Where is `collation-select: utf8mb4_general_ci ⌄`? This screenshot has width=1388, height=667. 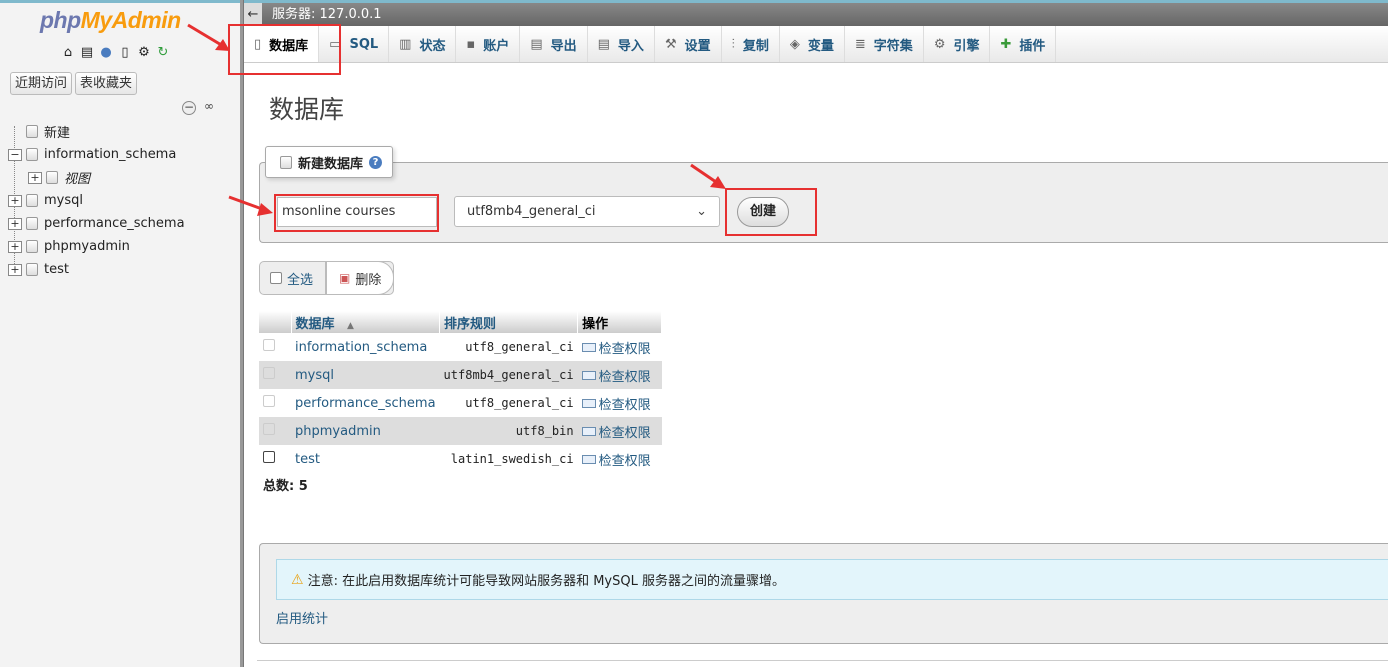 collation-select: utf8mb4_general_ci ⌄ is located at coordinates (587, 211).